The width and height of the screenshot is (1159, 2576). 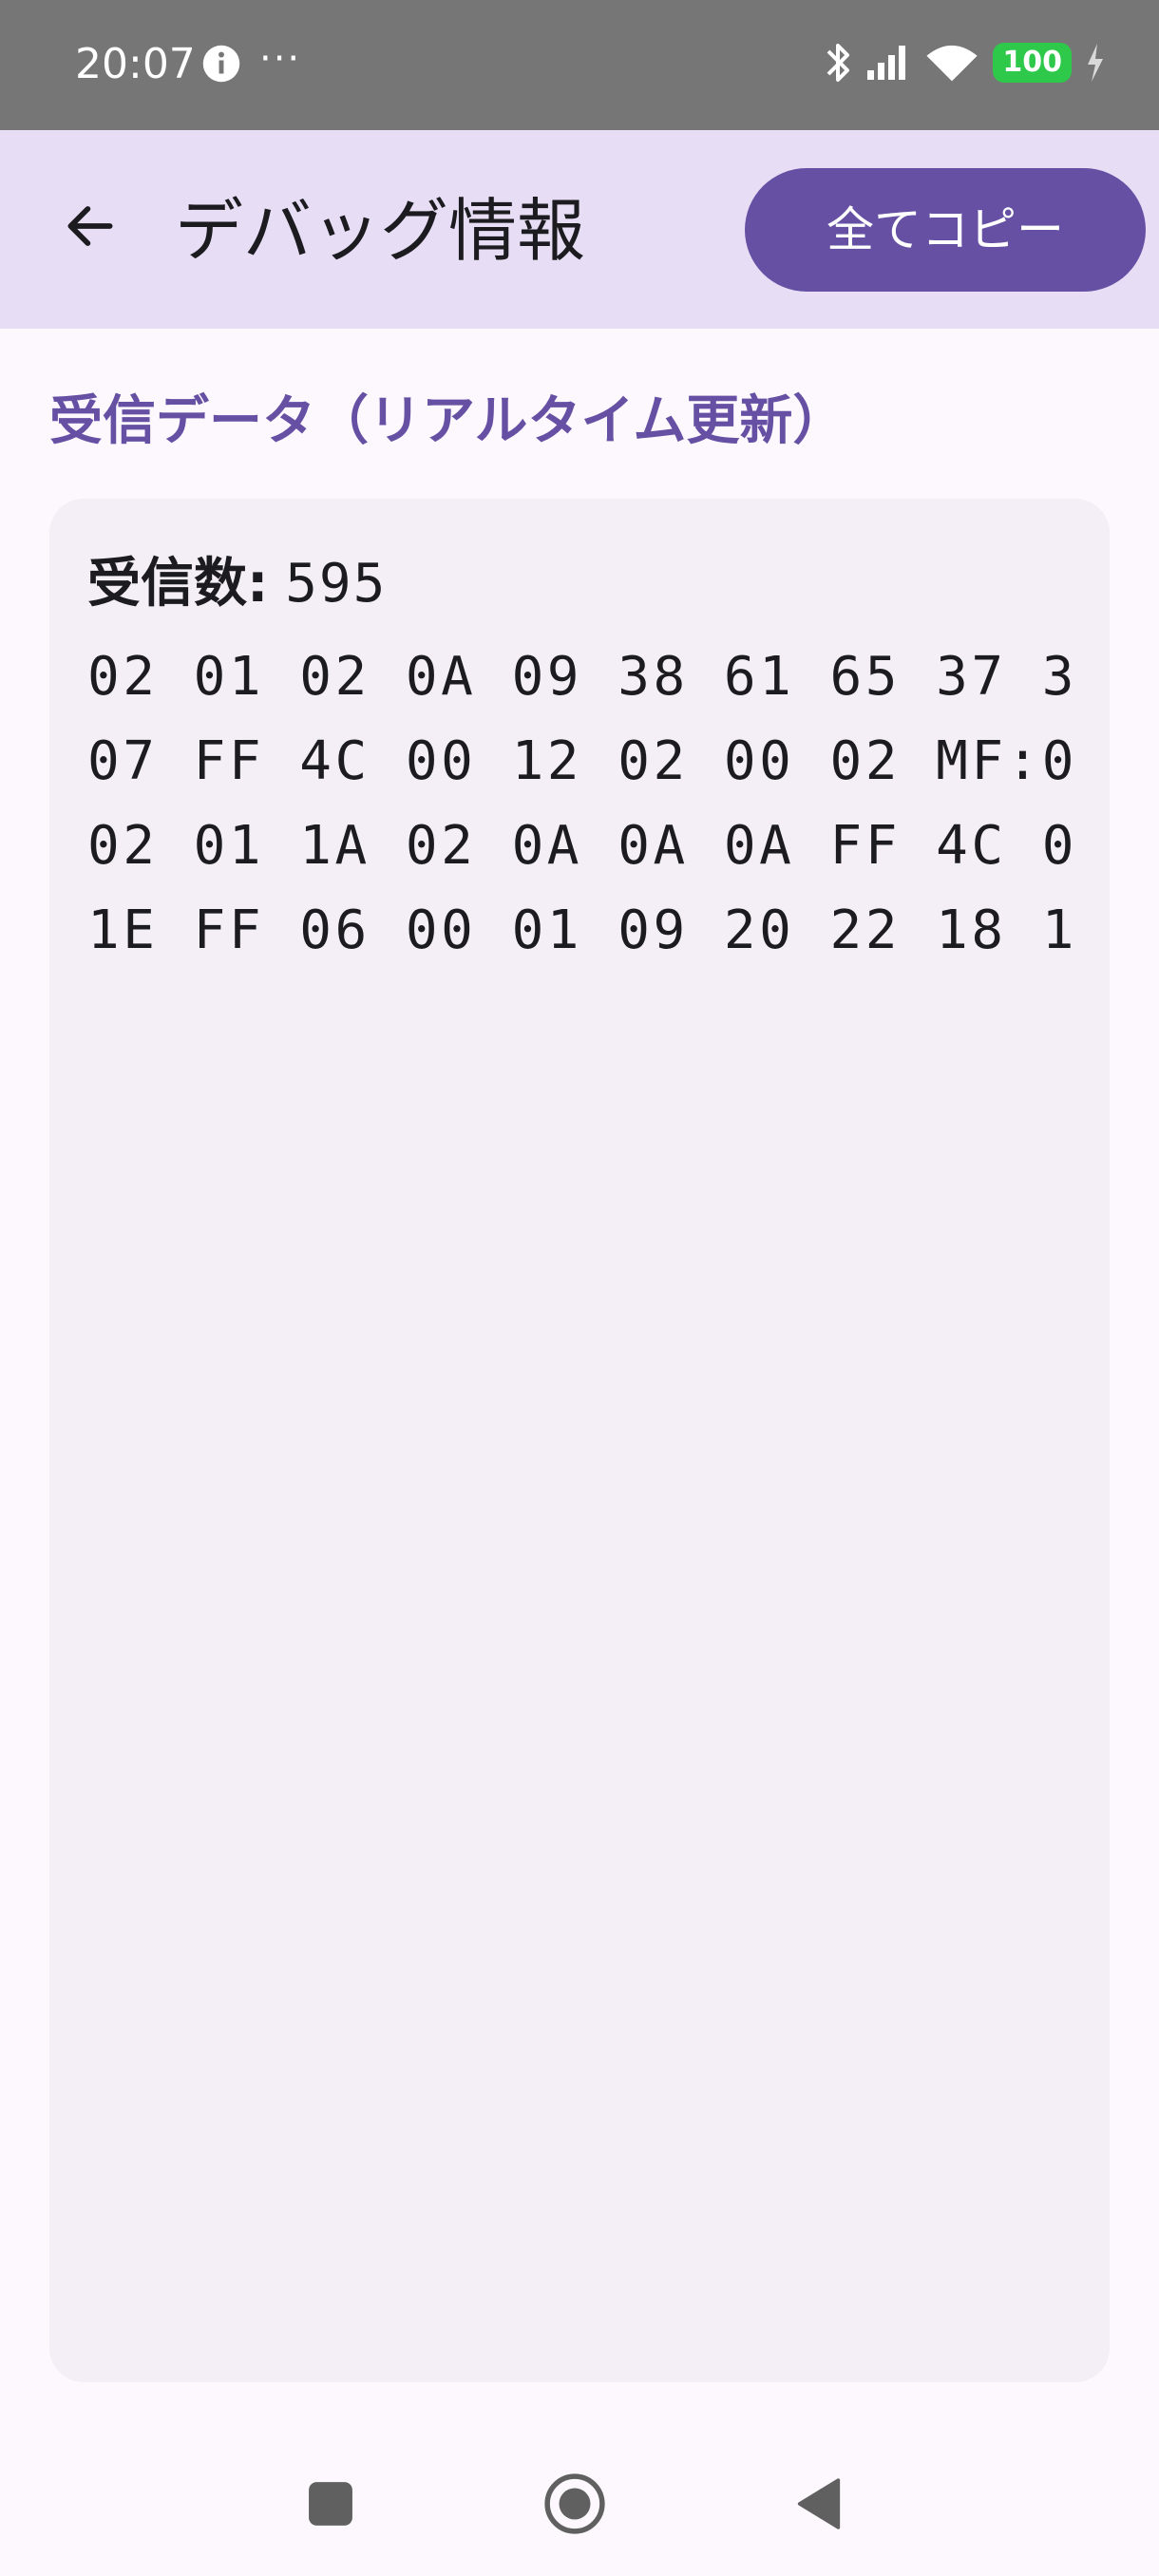 I want to click on home-button, so click(x=574, y=2503).